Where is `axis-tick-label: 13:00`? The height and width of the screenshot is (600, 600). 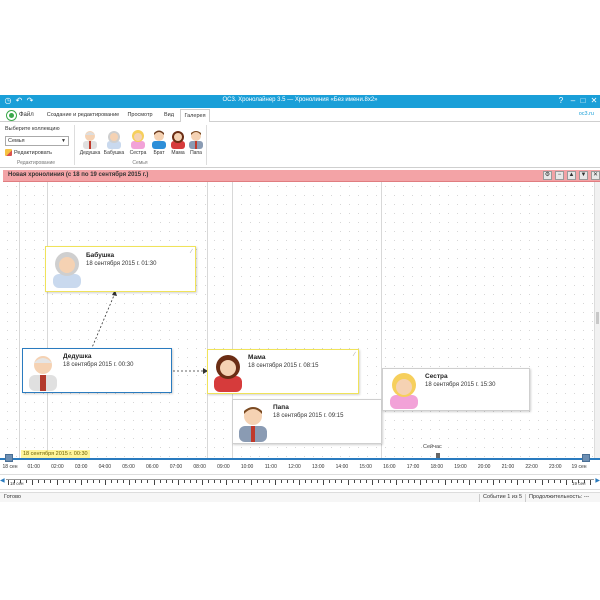 axis-tick-label: 13:00 is located at coordinates (318, 467).